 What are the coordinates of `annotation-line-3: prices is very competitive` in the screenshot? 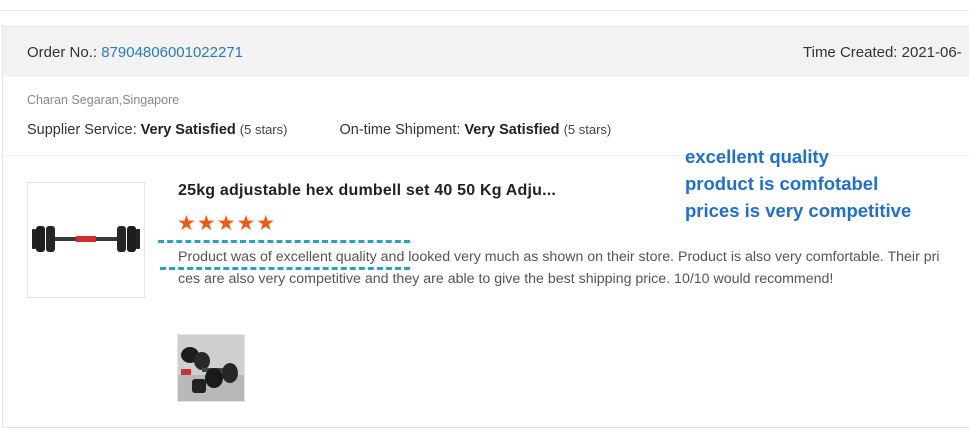 It's located at (798, 210).